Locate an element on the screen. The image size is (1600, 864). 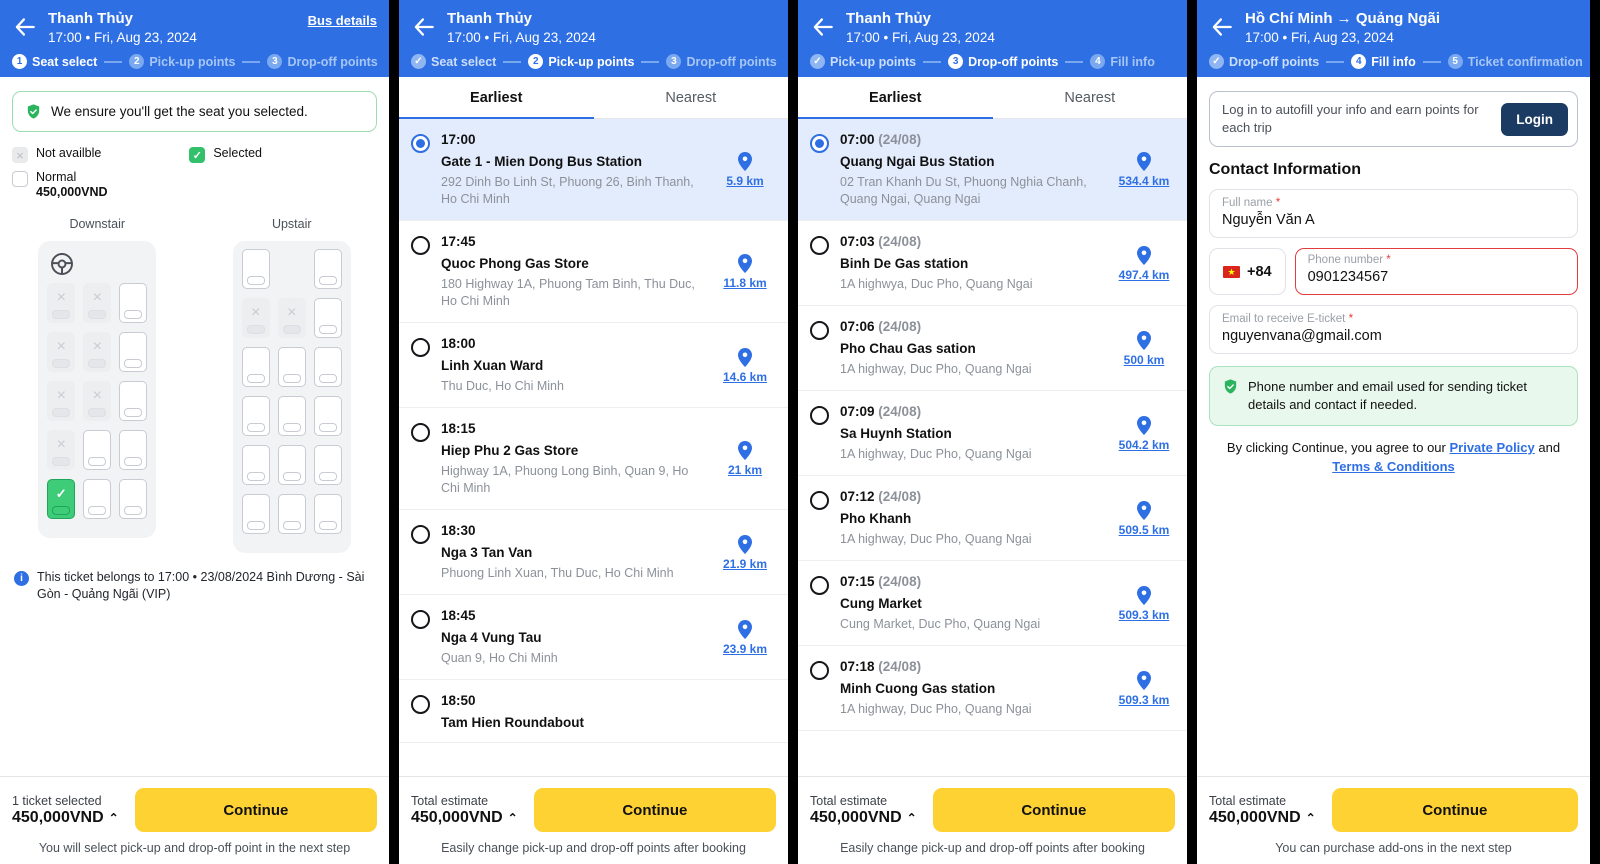
step-3: 5 Ticket confirmation is located at coordinates (1515, 61).